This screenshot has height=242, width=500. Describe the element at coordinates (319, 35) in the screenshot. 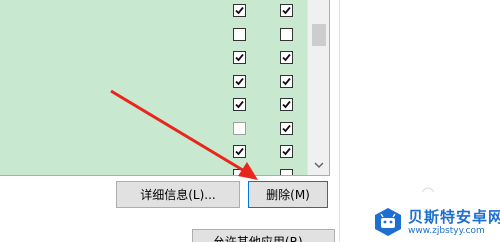

I see `scroll-thumb` at that location.